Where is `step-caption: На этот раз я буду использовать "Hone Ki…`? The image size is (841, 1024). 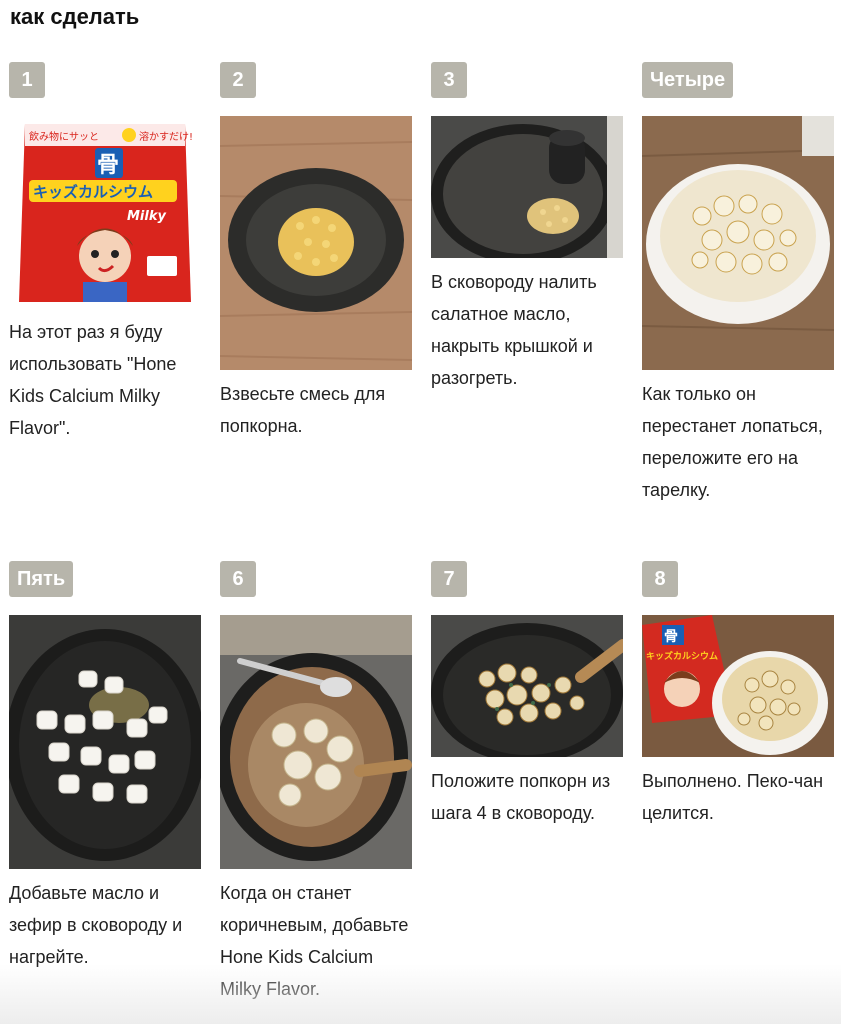
step-caption: На этот раз я буду использовать "Hone Ki… is located at coordinates (93, 380).